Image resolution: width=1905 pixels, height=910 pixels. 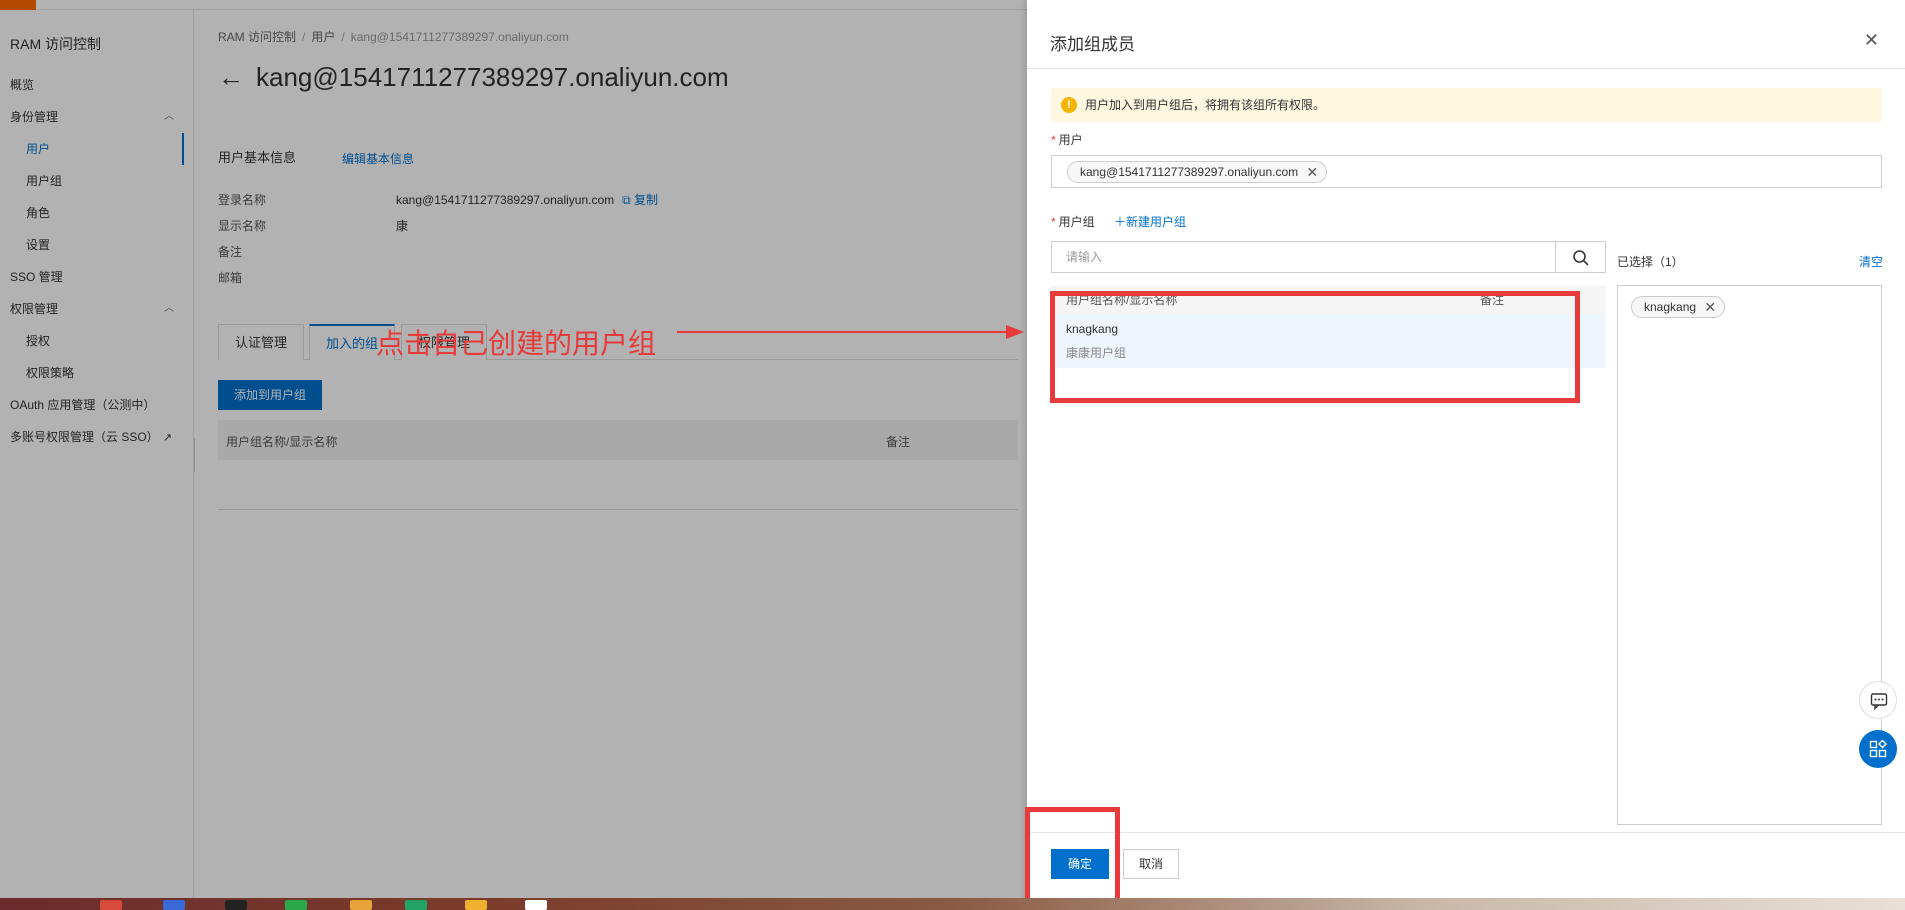 I want to click on group-search-field, so click(x=1303, y=257).